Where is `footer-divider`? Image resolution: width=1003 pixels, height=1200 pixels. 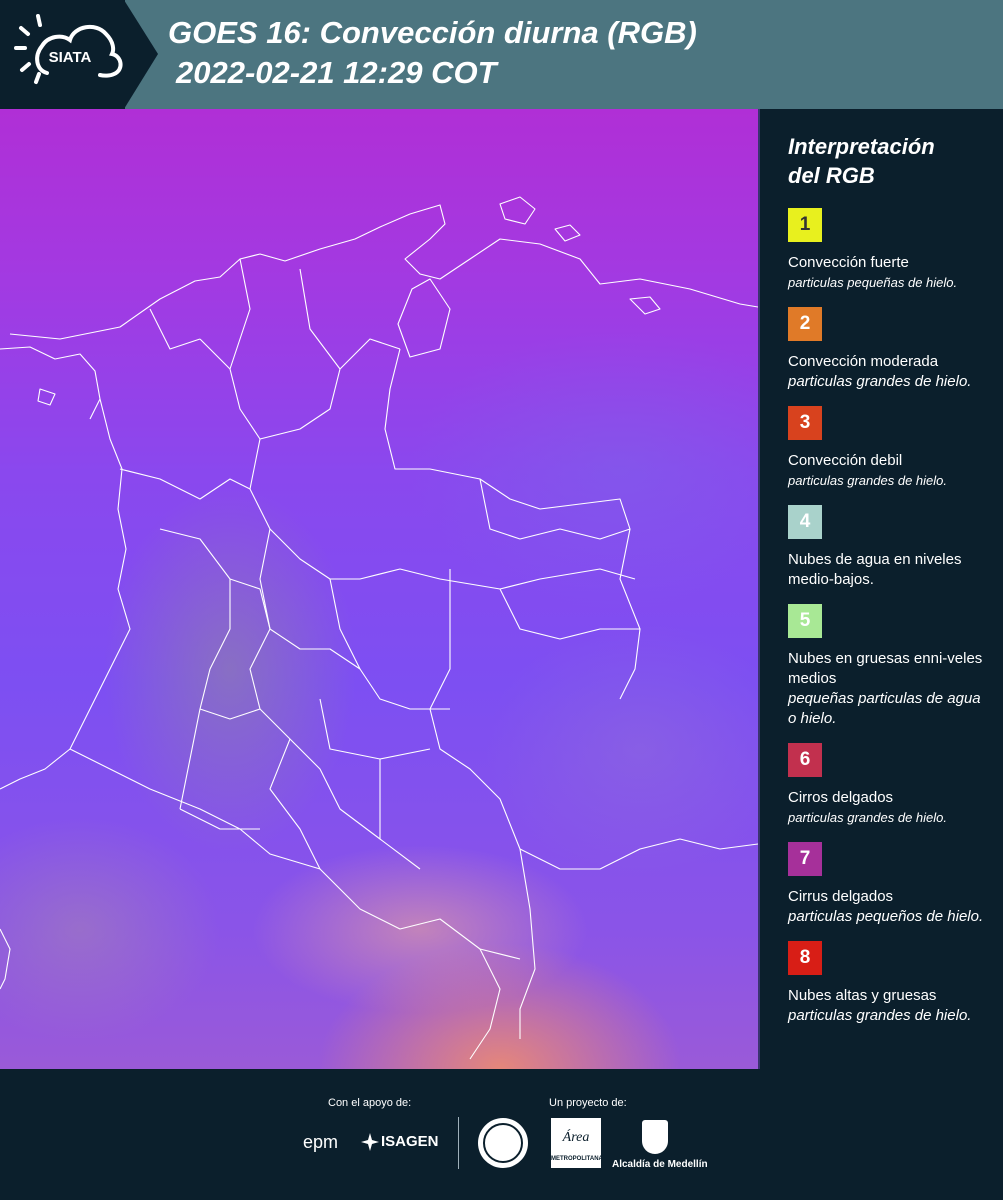
footer-divider is located at coordinates (458, 1143).